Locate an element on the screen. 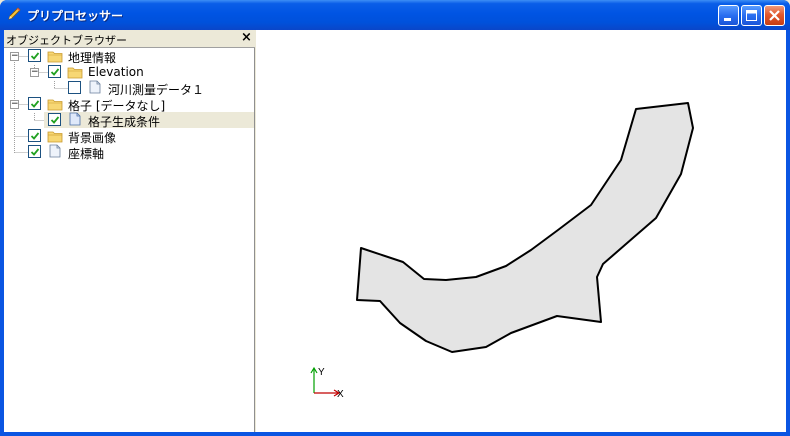 This screenshot has width=790, height=436. minimize-button is located at coordinates (728, 15).